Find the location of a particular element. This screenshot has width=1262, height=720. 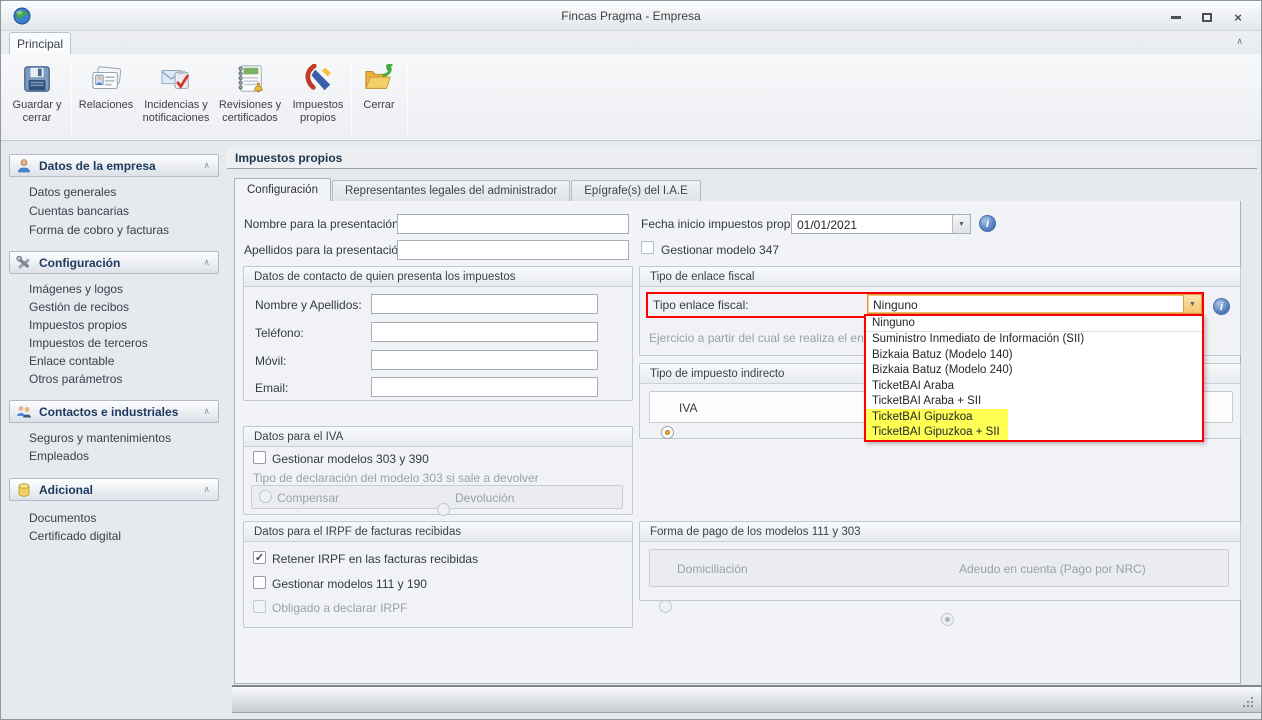

dropdown-option: TicketBAI Araba is located at coordinates (1034, 386).